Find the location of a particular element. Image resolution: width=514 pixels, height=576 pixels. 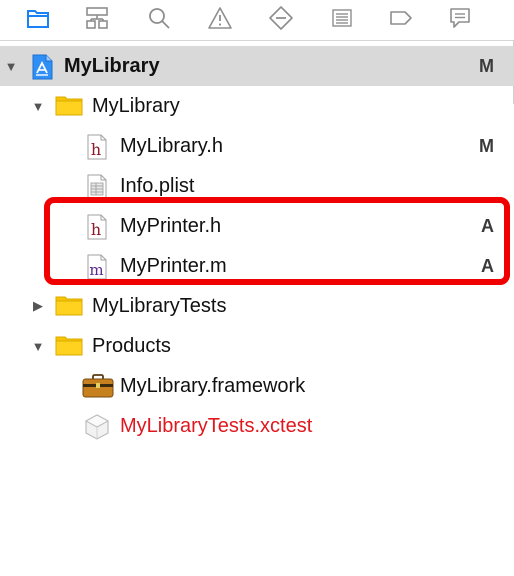

tree-row-group-mylibrary: ▼ MyLibrary is located at coordinates (257, 106).